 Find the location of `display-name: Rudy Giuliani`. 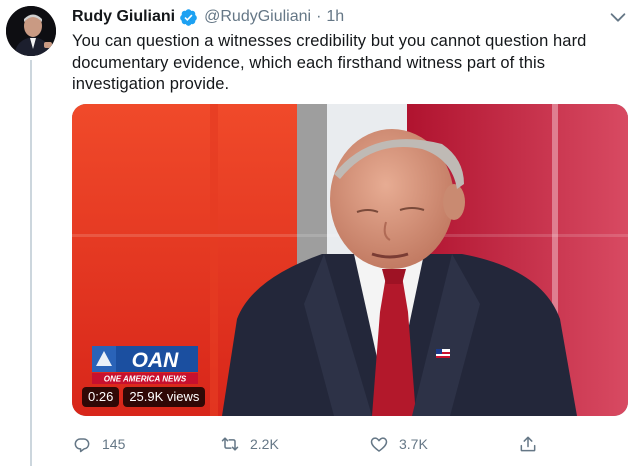

display-name: Rudy Giuliani is located at coordinates (123, 17).